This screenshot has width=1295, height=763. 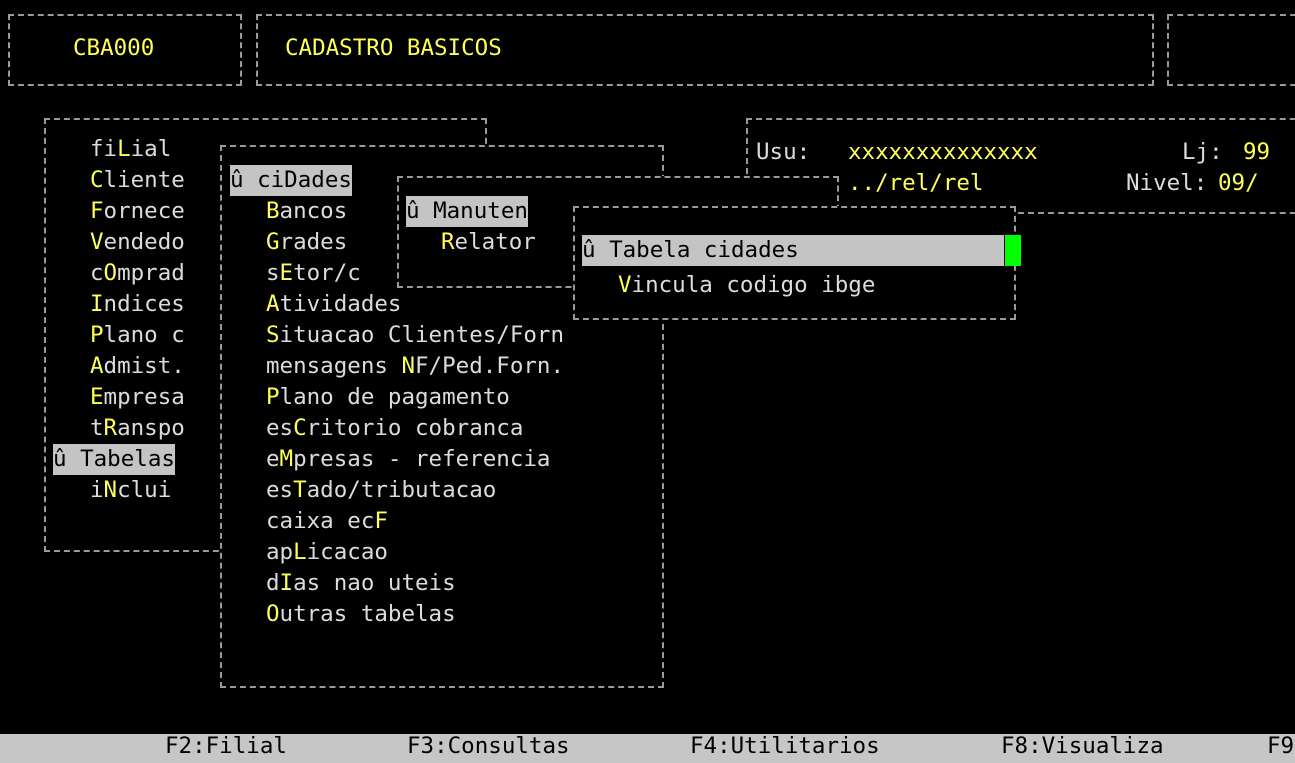 What do you see at coordinates (226, 748) in the screenshot?
I see `fkey-filial: F2:Filial` at bounding box center [226, 748].